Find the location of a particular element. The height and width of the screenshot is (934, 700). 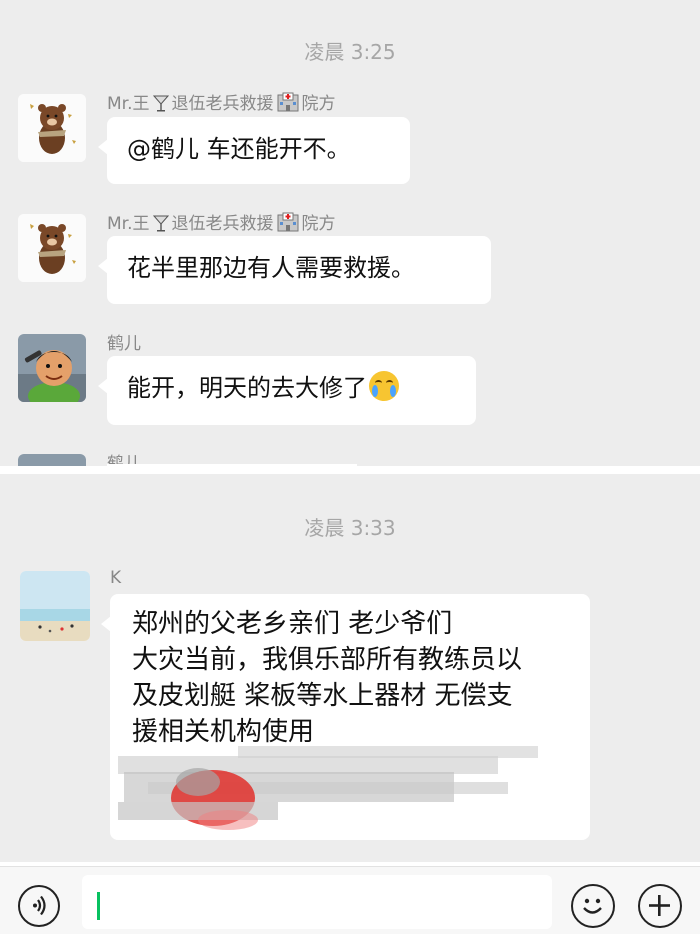

smiley-icon is located at coordinates (593, 906).